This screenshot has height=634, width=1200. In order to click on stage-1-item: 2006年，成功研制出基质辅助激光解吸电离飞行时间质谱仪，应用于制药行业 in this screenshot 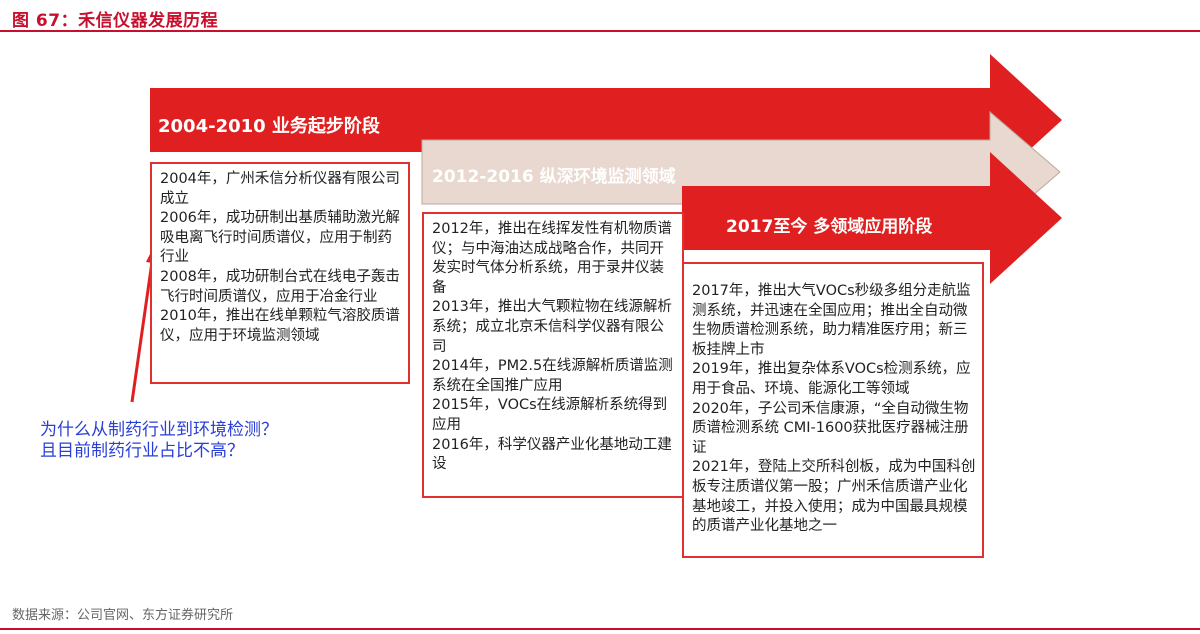, I will do `click(280, 238)`.